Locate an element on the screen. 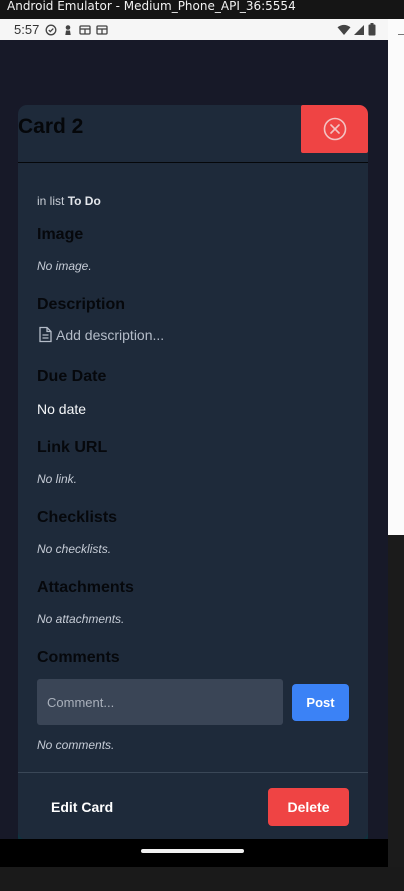  close-circle-icon is located at coordinates (334, 129).